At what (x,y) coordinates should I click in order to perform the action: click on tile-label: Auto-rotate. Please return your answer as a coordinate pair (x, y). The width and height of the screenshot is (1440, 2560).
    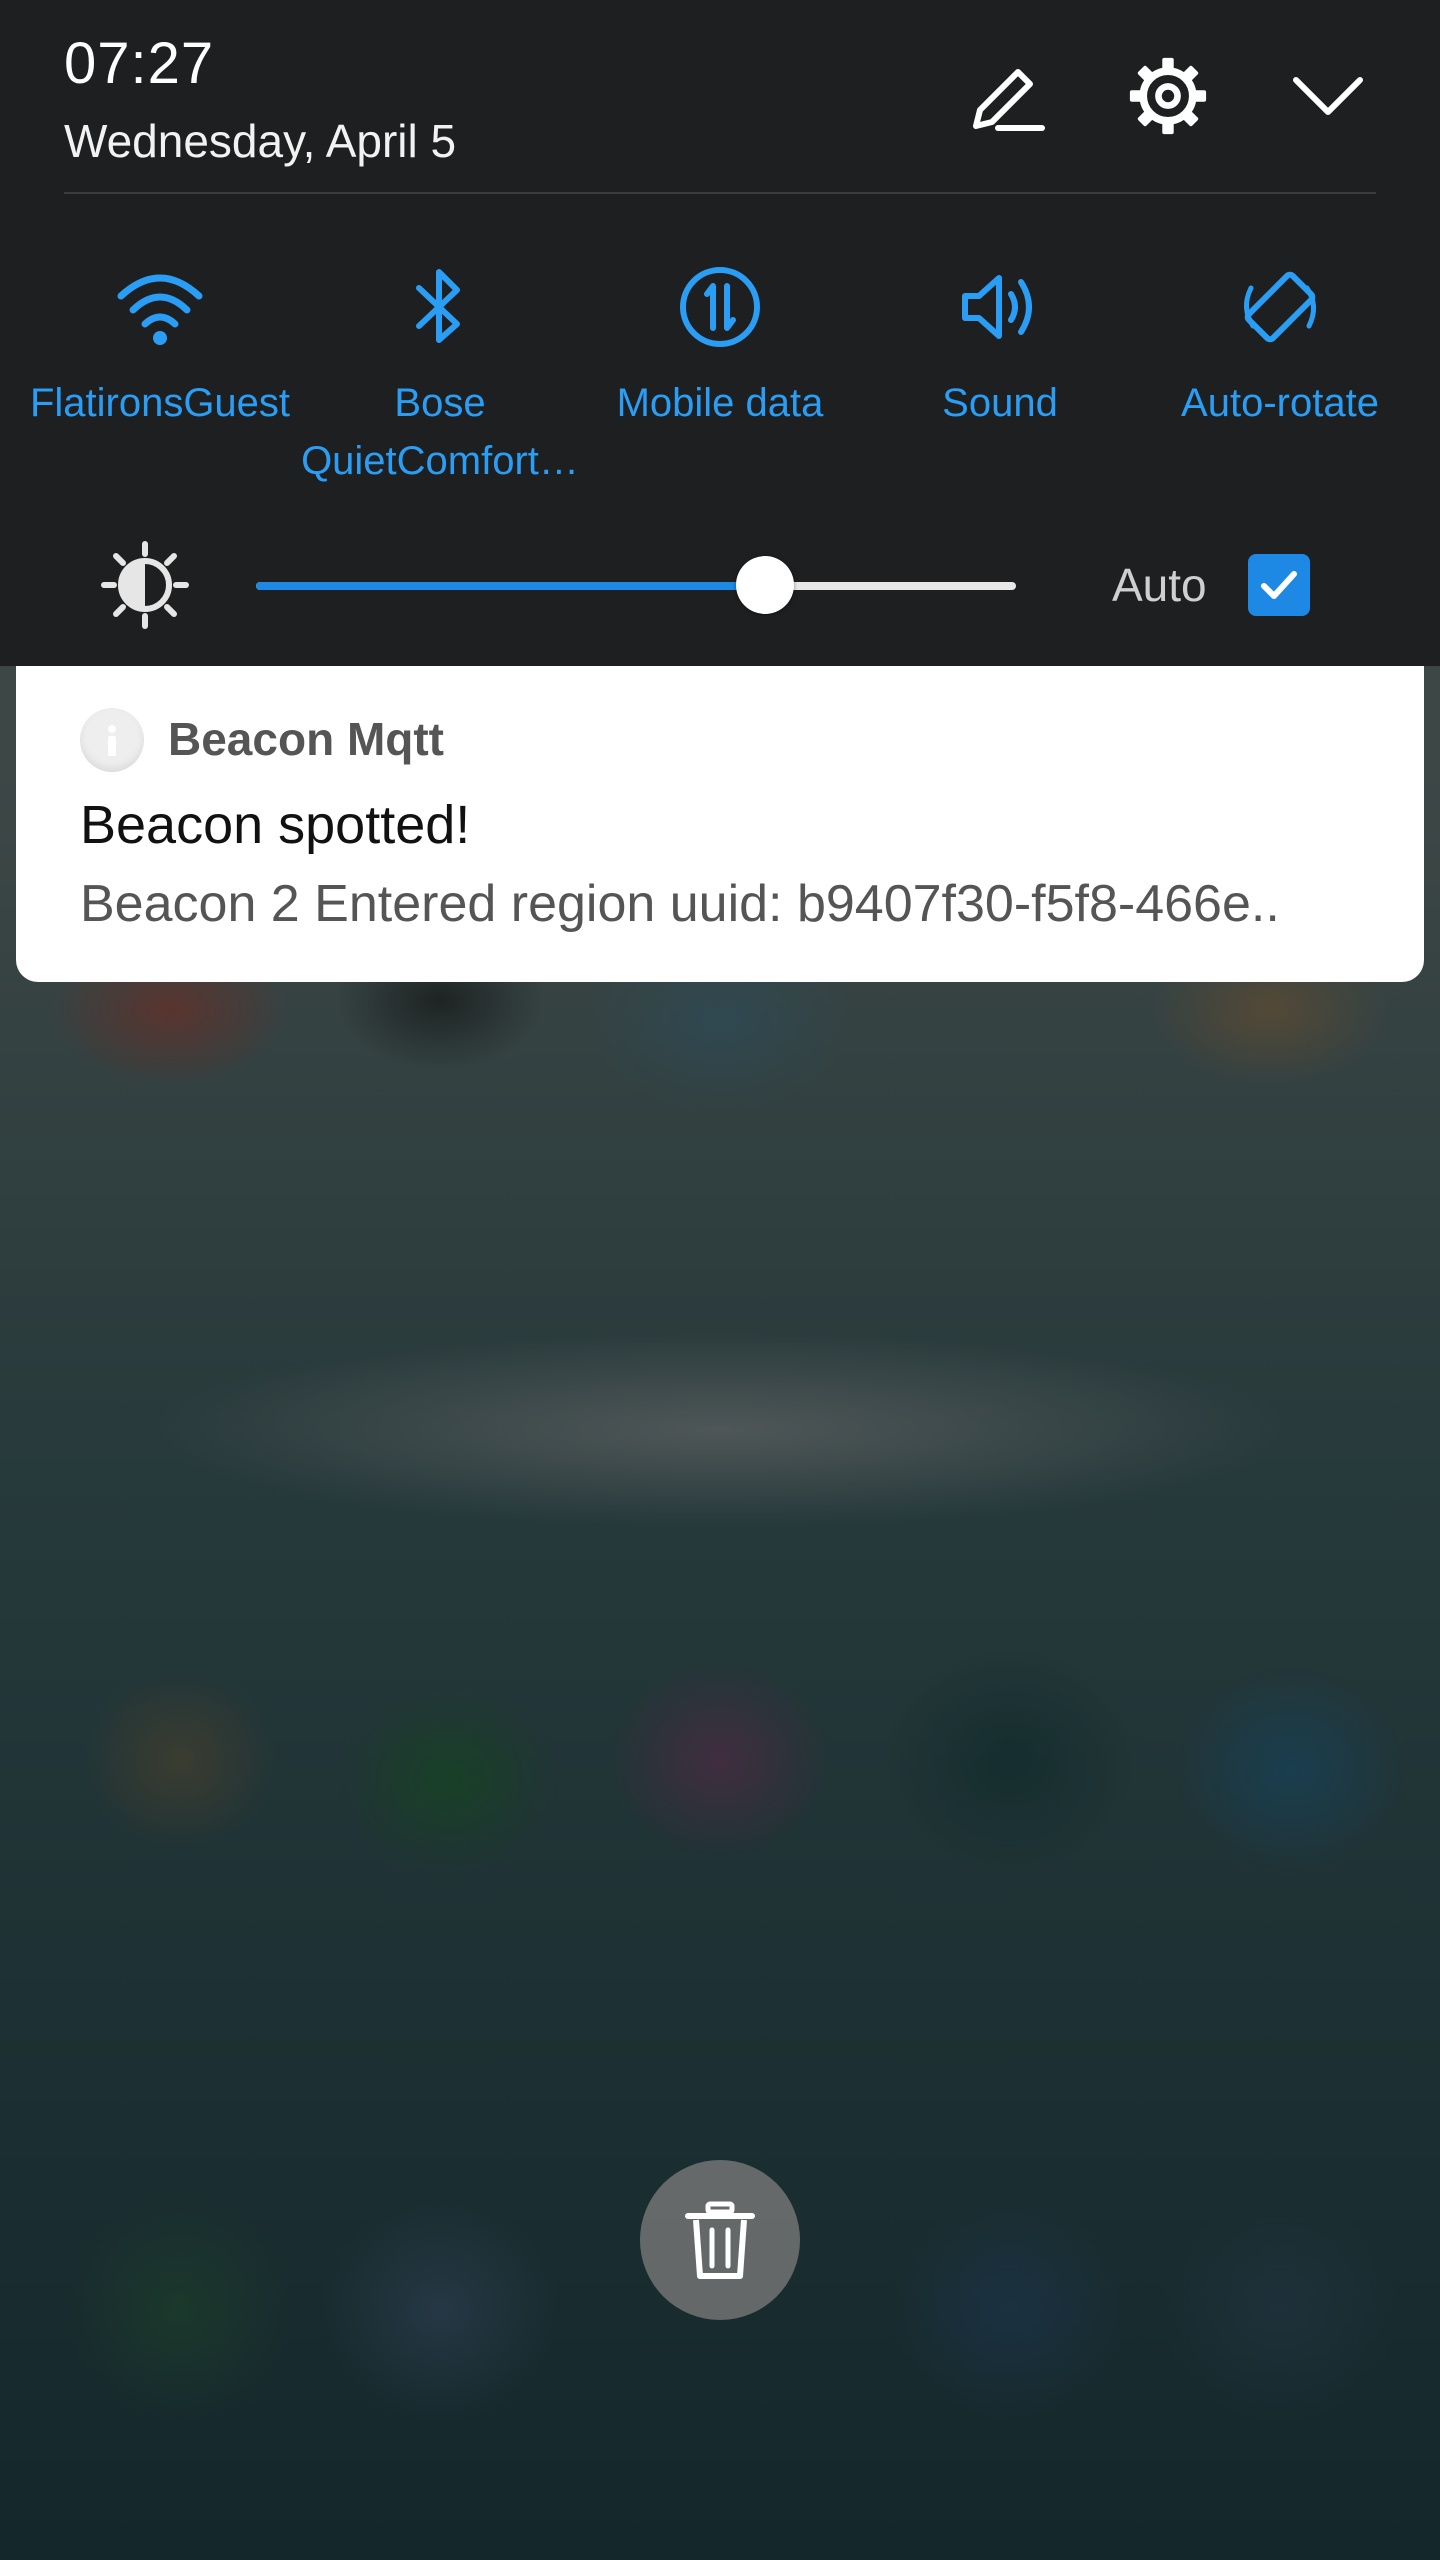
    Looking at the image, I should click on (1280, 403).